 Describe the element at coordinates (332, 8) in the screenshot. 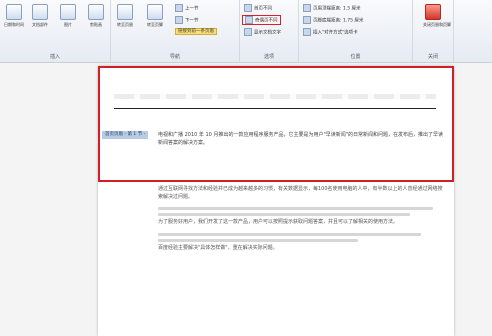

I see `header-top-distance: 页眉顶端距离: 1.5 厘米` at that location.